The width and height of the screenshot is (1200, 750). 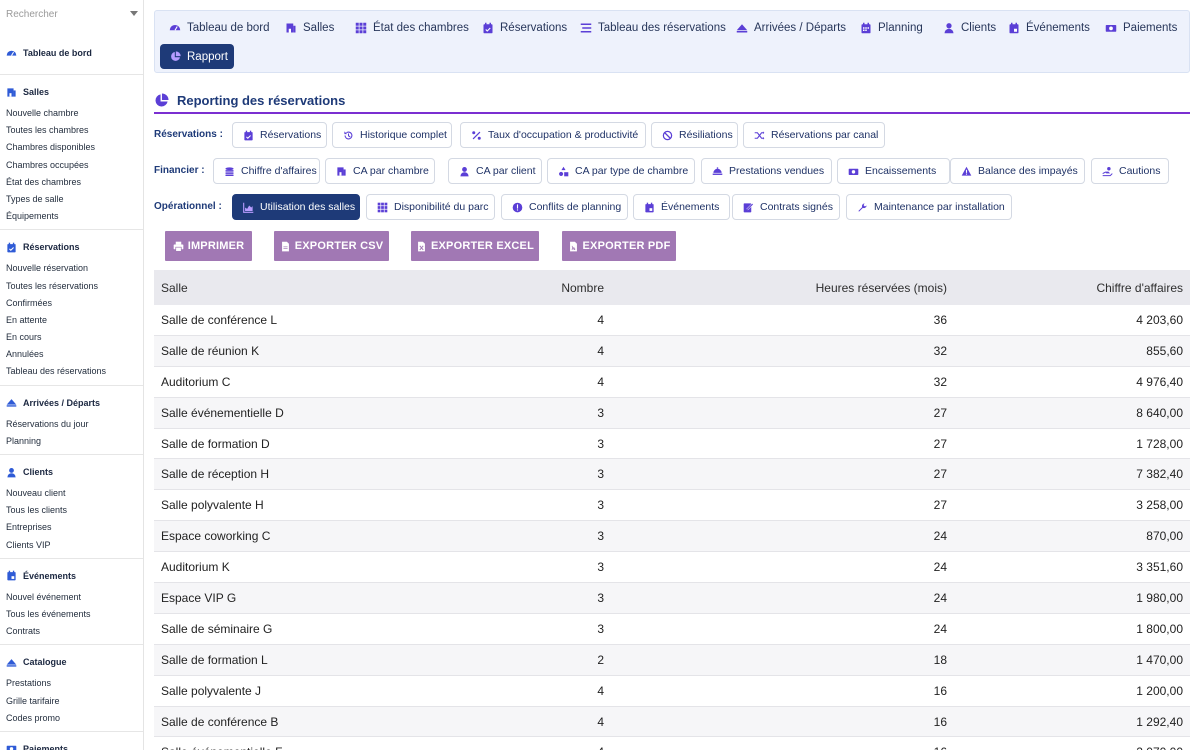 I want to click on cell-salle: Salle polyvalente J, so click(x=211, y=690).